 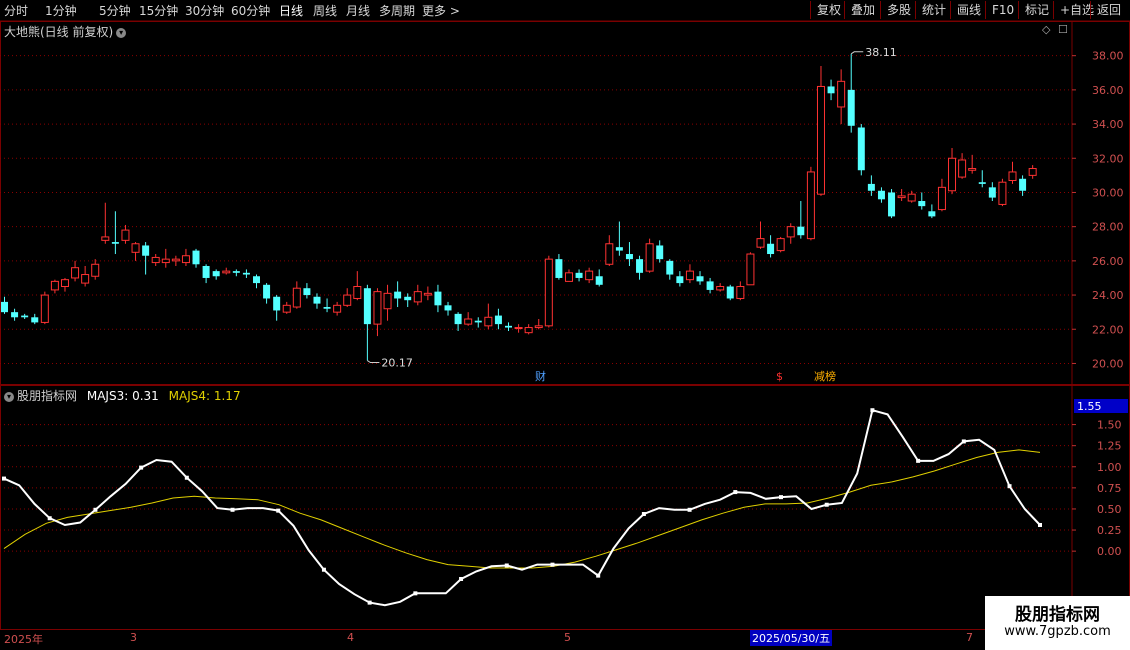 What do you see at coordinates (968, 10) in the screenshot?
I see `draw-line-button: 画线` at bounding box center [968, 10].